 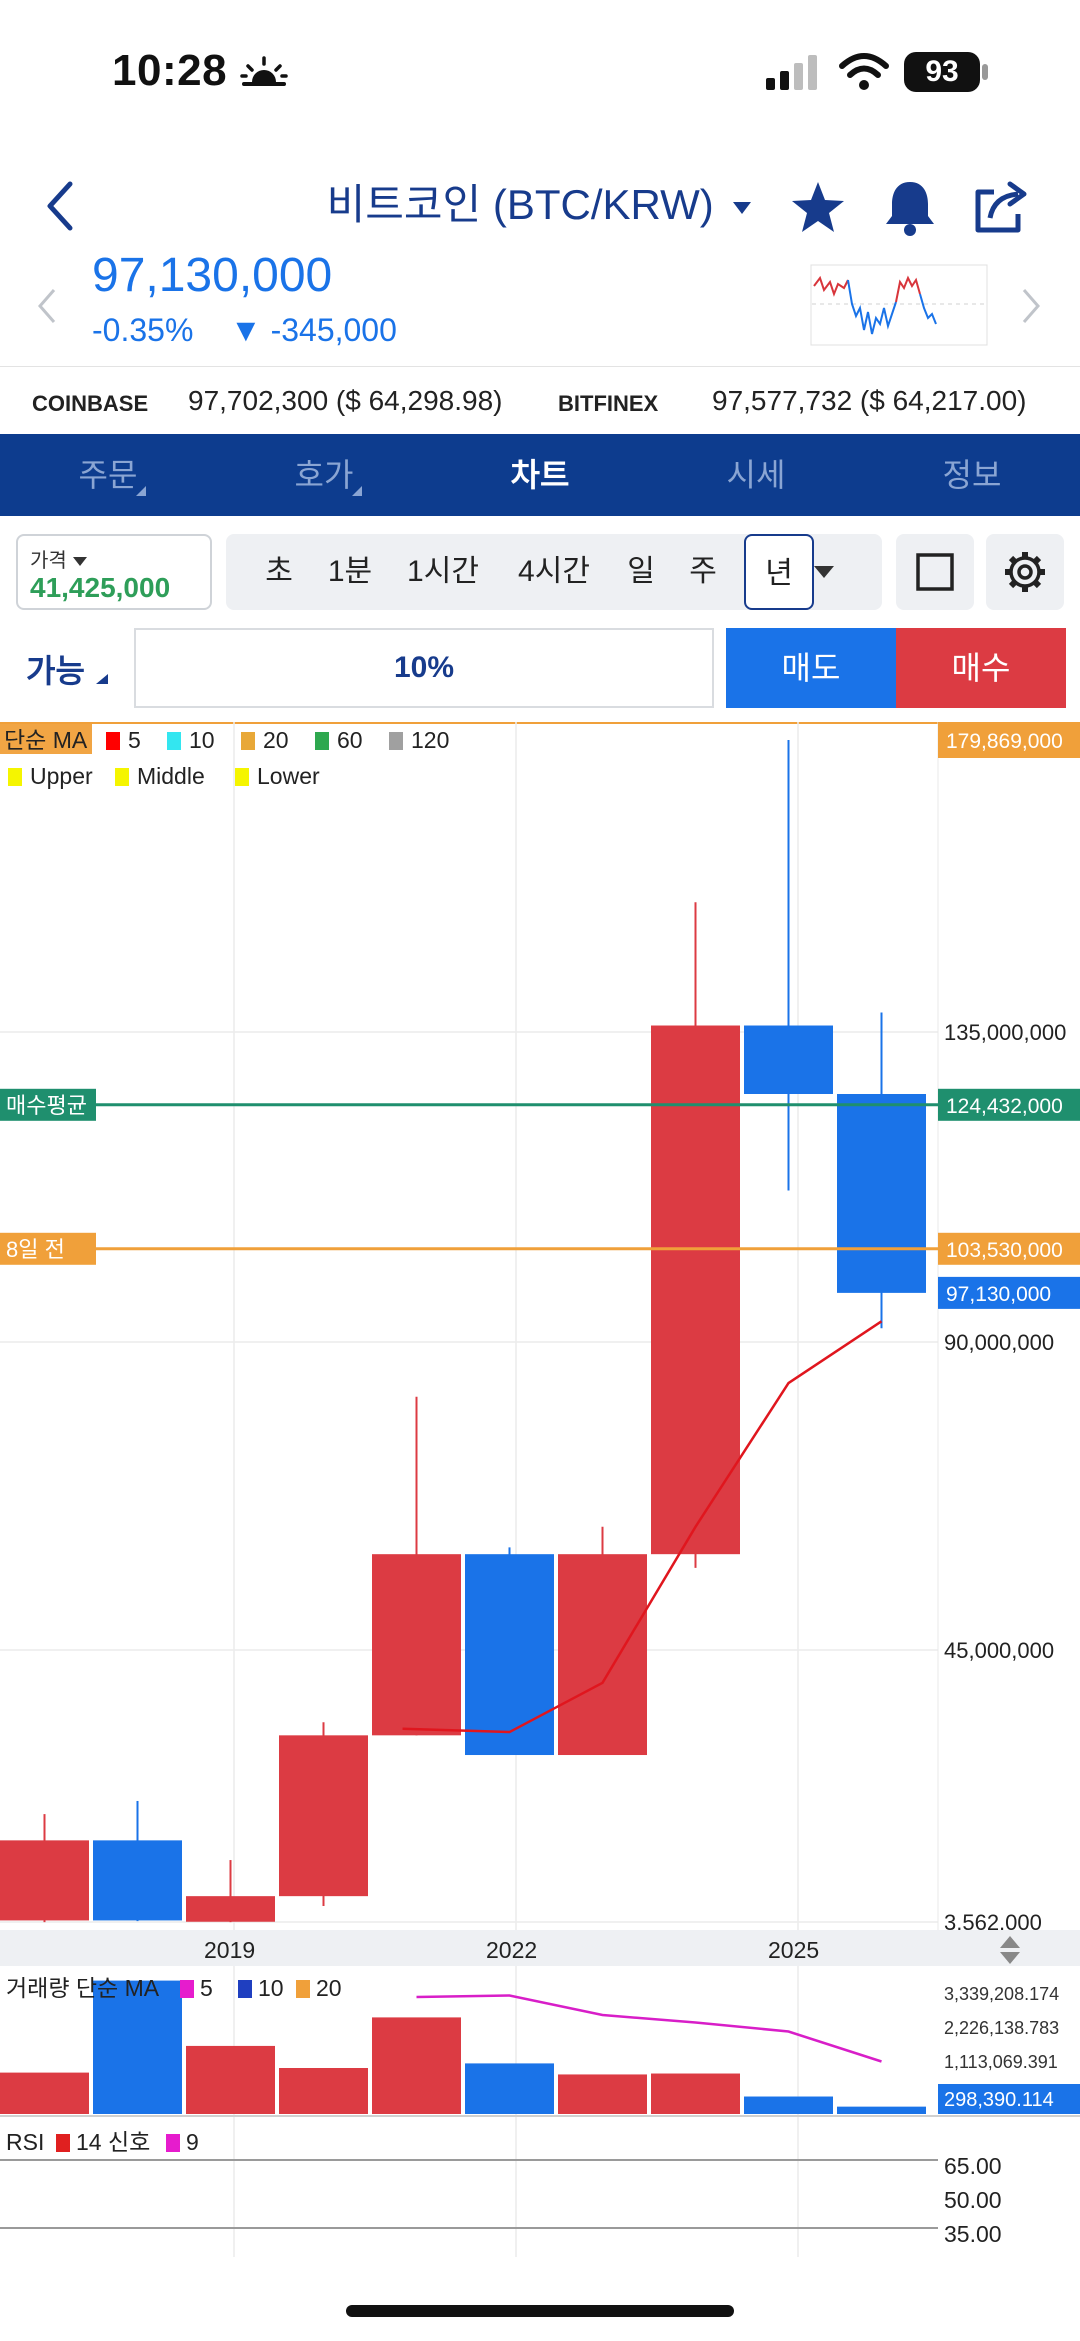 I want to click on volume-legend-swatch, so click(x=187, y=1989).